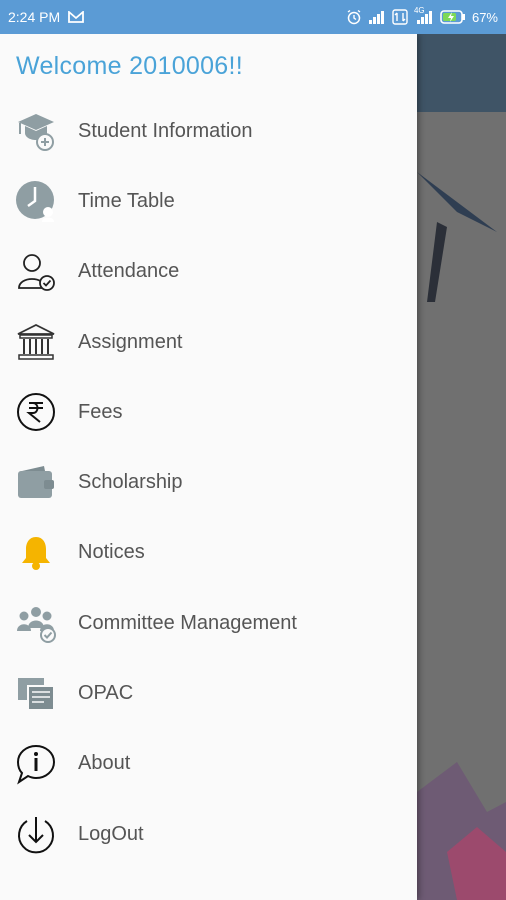 The height and width of the screenshot is (900, 506). I want to click on logout-icon, so click(36, 834).